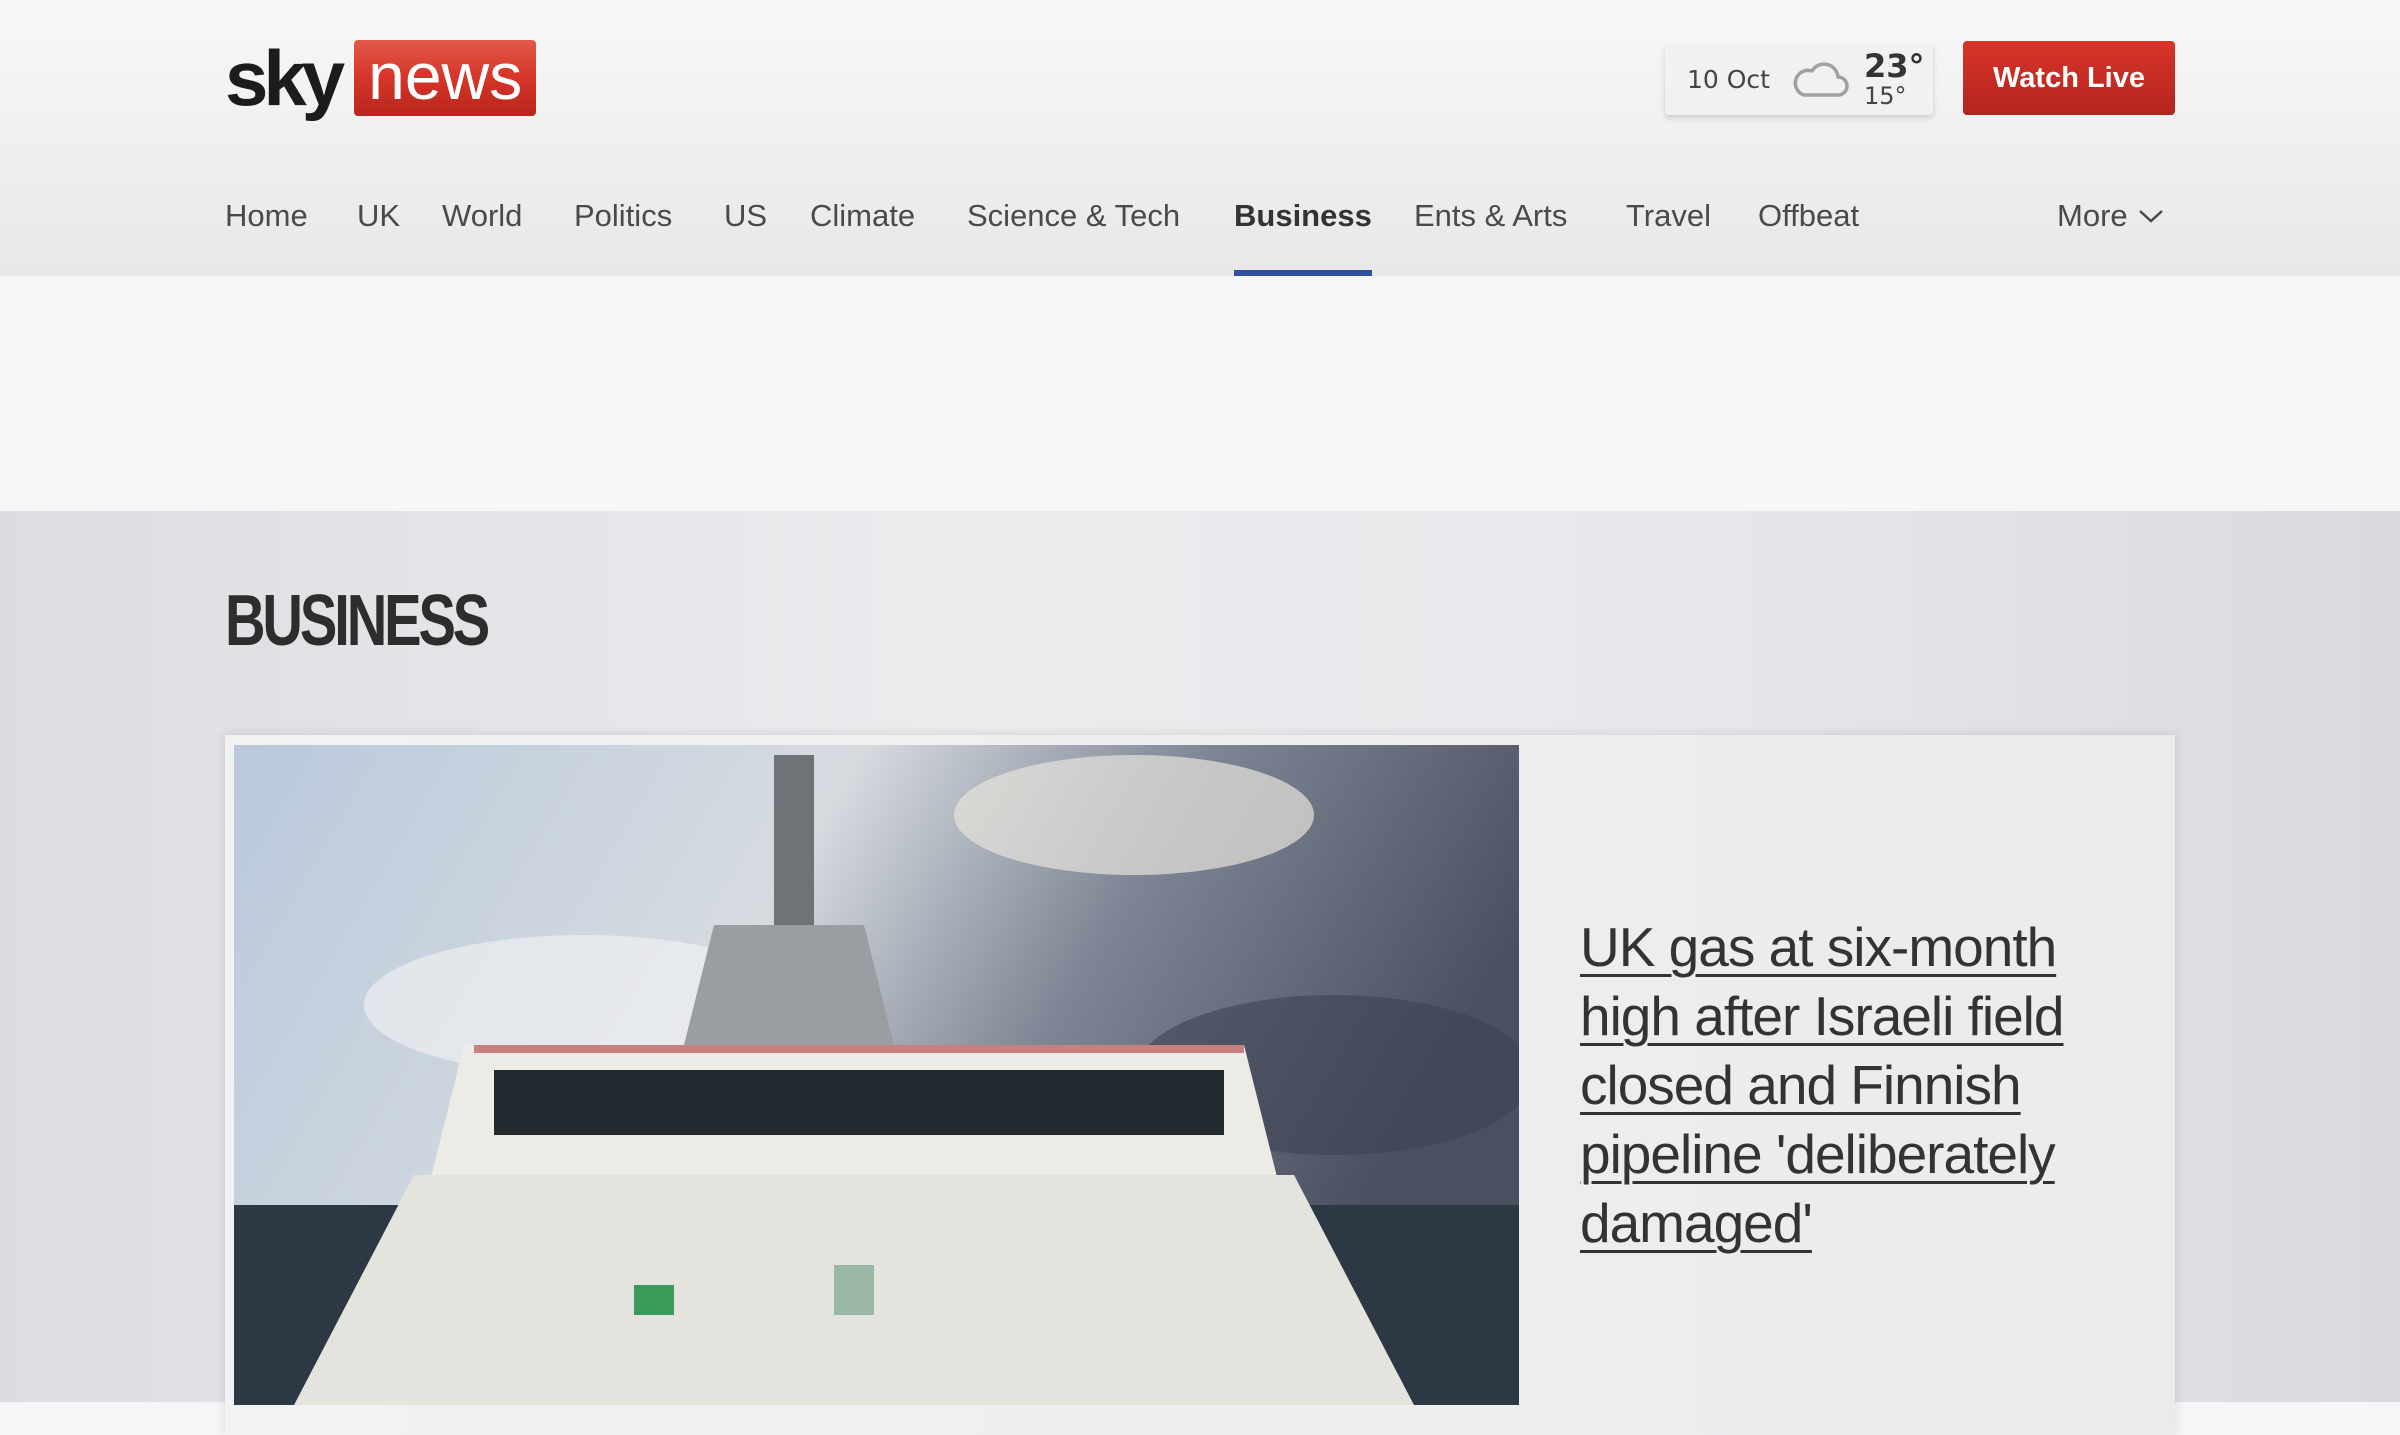 Image resolution: width=2400 pixels, height=1435 pixels. Describe the element at coordinates (2150, 216) in the screenshot. I see `chevron-down-icon` at that location.